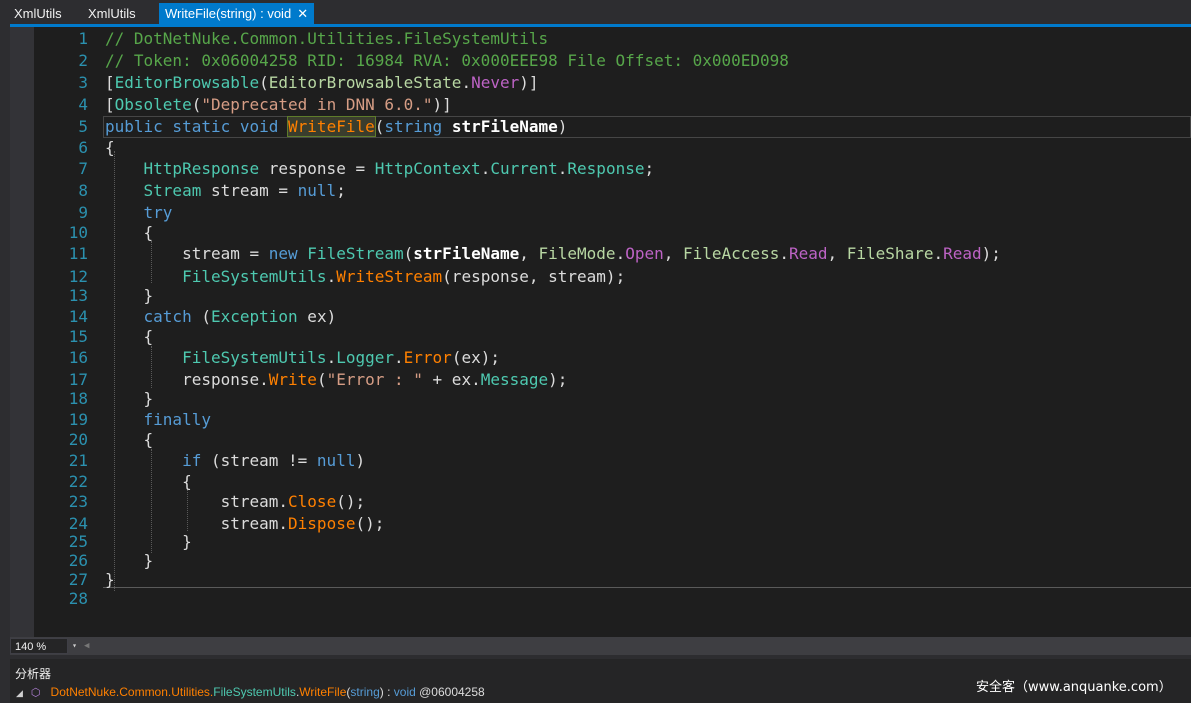 This screenshot has height=703, width=1191. Describe the element at coordinates (78, 481) in the screenshot. I see `line-number: 22` at that location.